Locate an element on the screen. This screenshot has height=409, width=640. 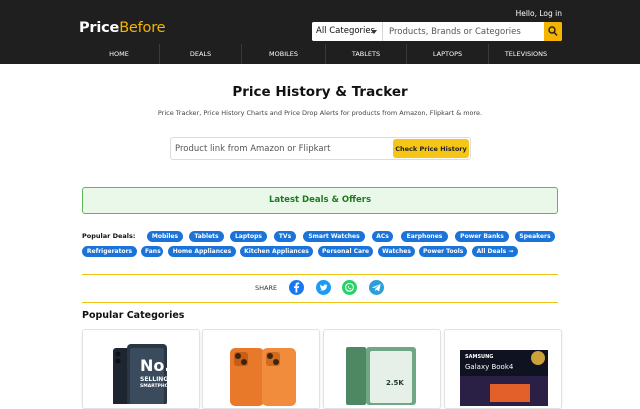
category-card-mobiles: No.1 SELLING SMARTPHONE is located at coordinates (141, 369).